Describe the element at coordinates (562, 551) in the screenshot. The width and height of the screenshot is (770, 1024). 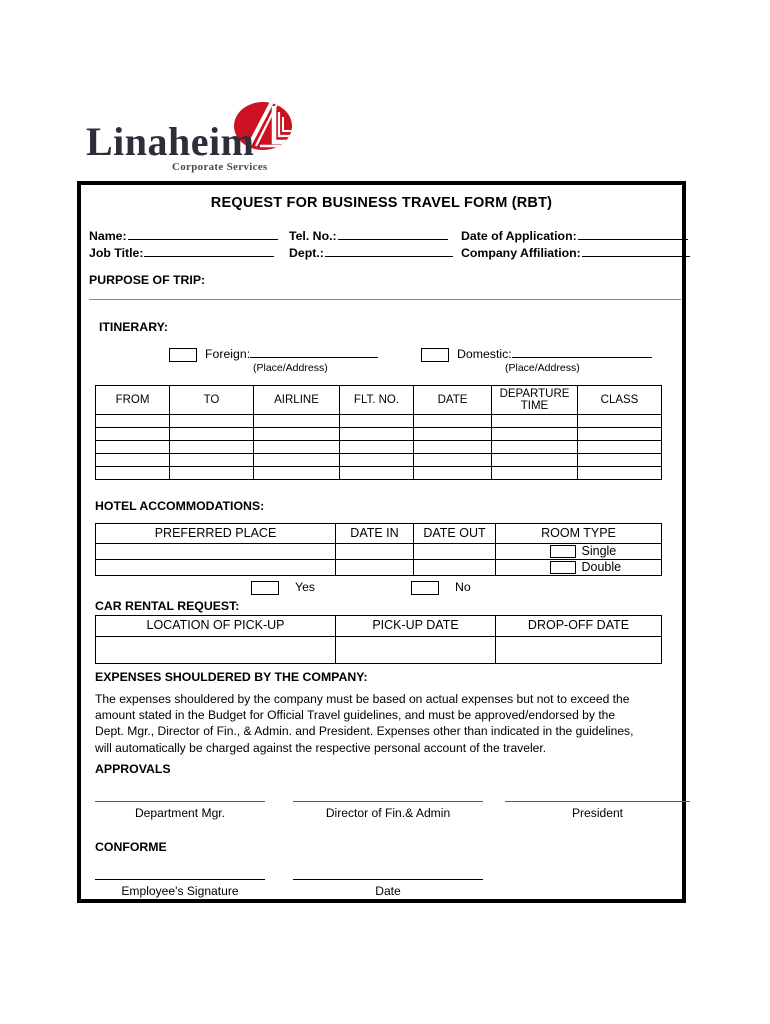
I see `room-type-single-checkbox` at that location.